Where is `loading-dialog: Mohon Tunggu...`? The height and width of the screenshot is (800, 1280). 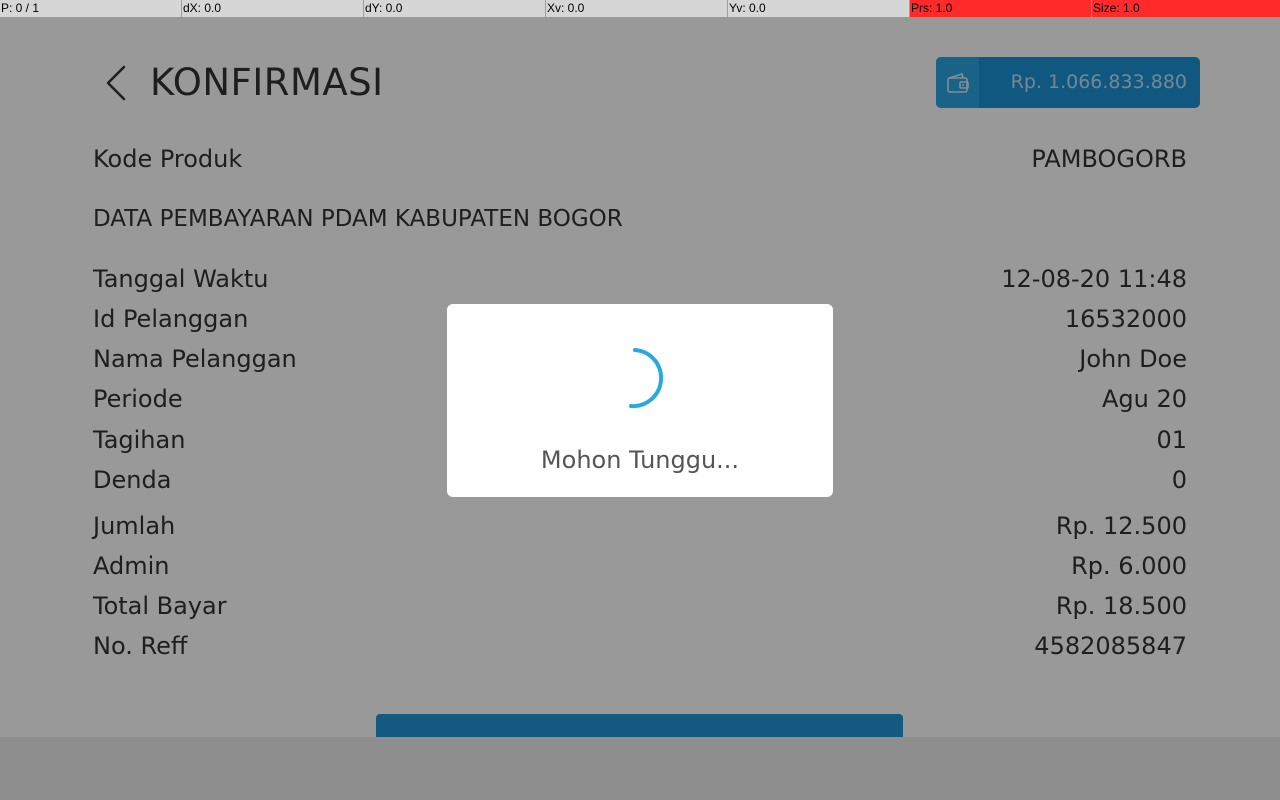
loading-dialog: Mohon Tunggu... is located at coordinates (640, 400).